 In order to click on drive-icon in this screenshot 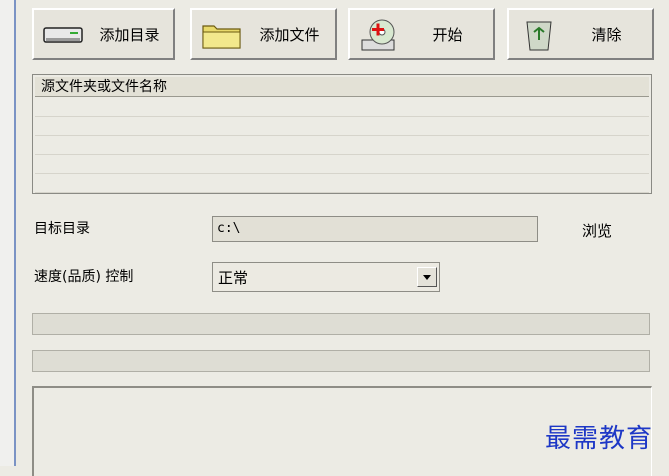, I will do `click(64, 35)`.